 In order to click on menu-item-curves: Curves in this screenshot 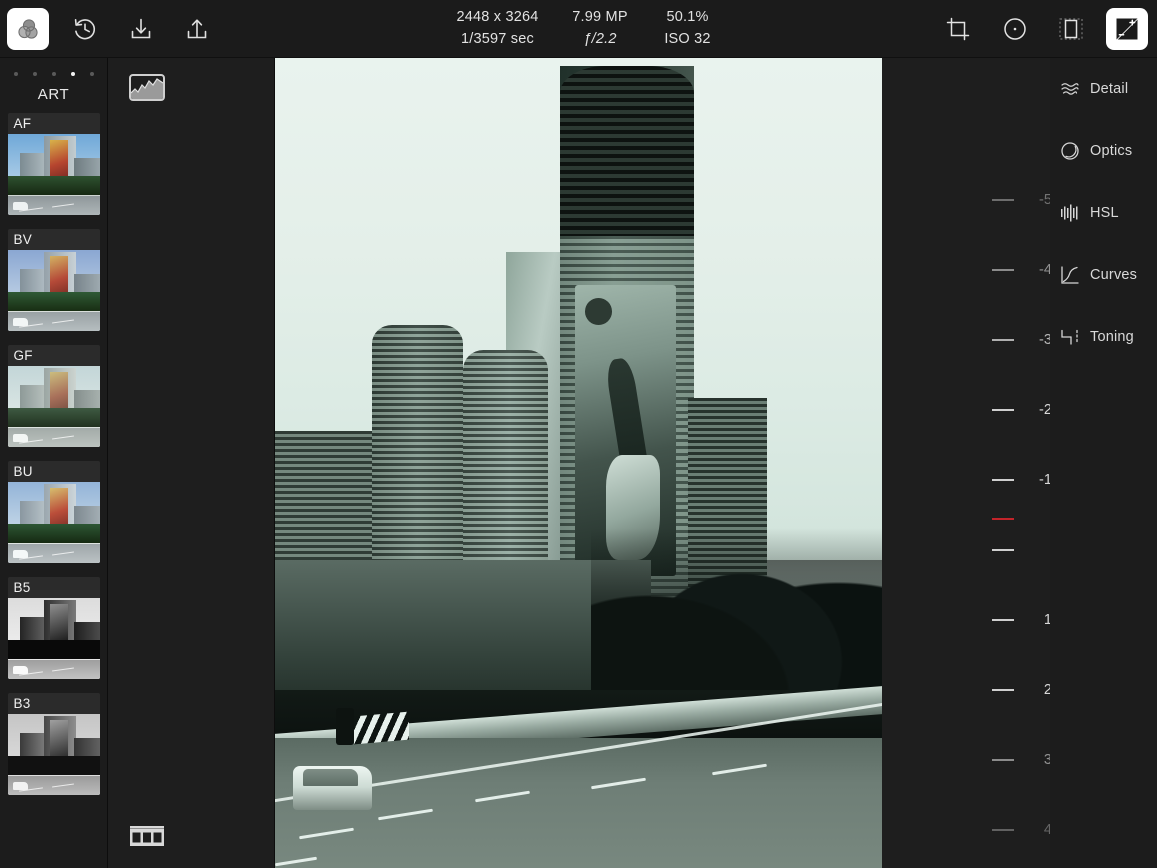, I will do `click(1103, 275)`.